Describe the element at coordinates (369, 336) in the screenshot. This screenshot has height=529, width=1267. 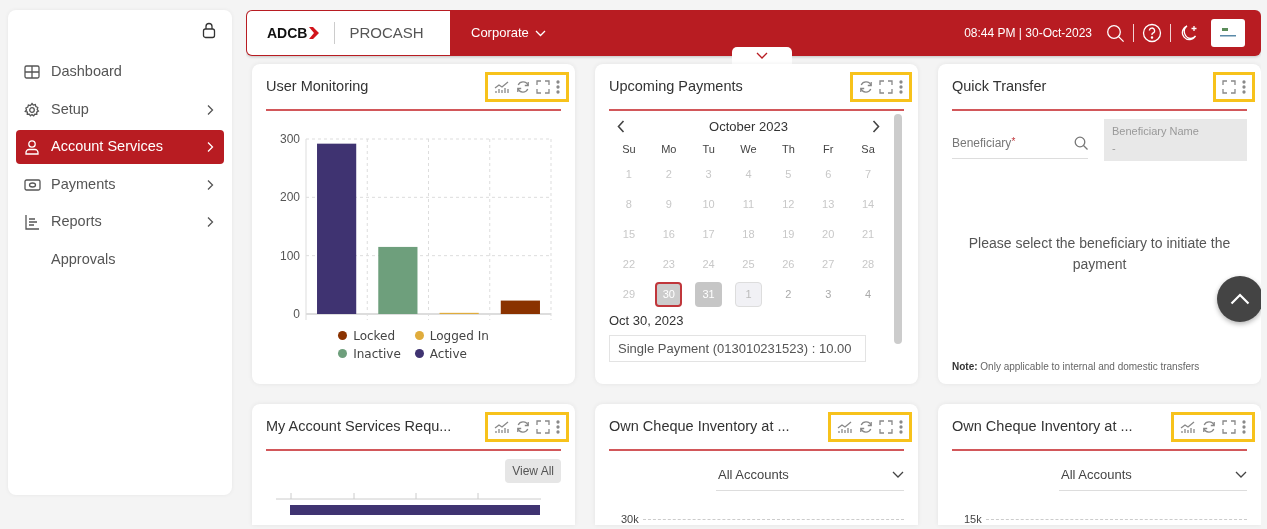
I see `legend-item: Locked` at that location.